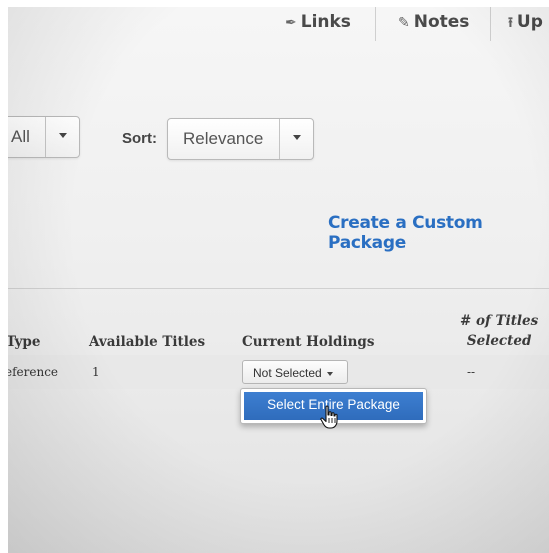 The image size is (549, 553). I want to click on current-holdings-dropdown: Not Selected, so click(295, 372).